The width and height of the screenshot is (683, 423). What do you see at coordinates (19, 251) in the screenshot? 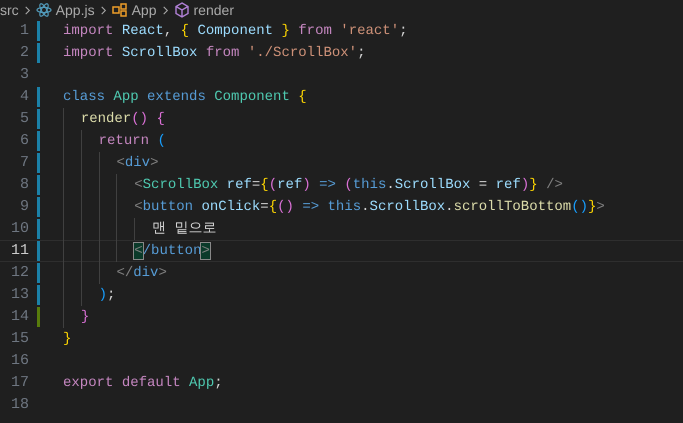
I see `line-number: 11` at bounding box center [19, 251].